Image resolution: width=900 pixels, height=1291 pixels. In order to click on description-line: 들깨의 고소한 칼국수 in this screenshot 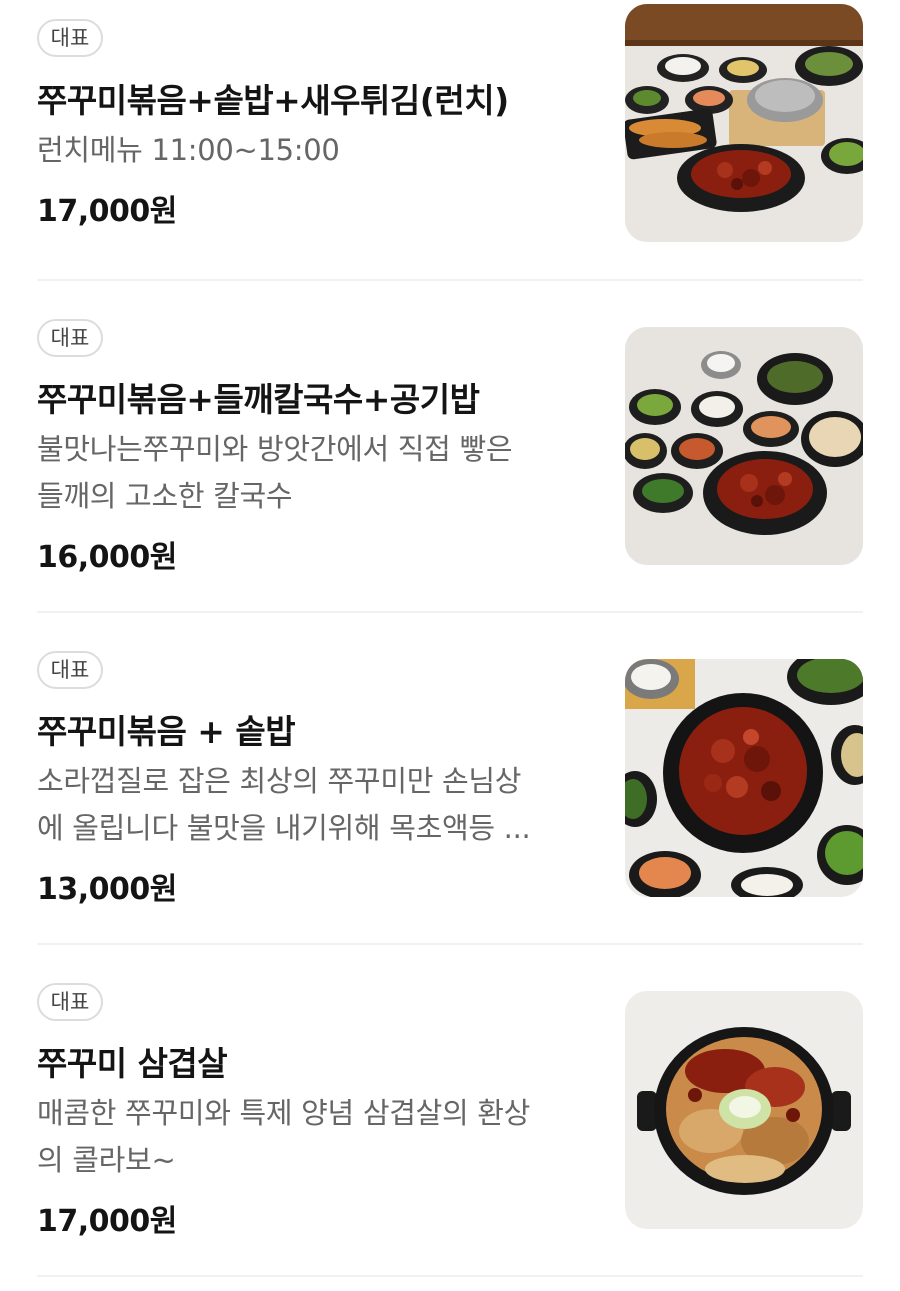, I will do `click(165, 496)`.